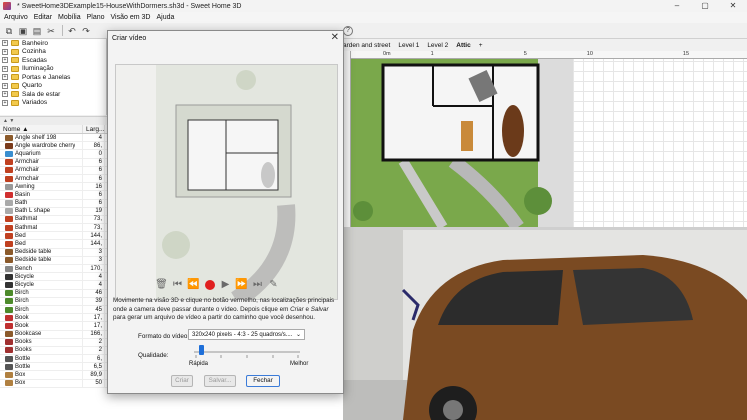  What do you see at coordinates (53, 120) in the screenshot?
I see `panel-splitter: ▲ ▼` at bounding box center [53, 120].